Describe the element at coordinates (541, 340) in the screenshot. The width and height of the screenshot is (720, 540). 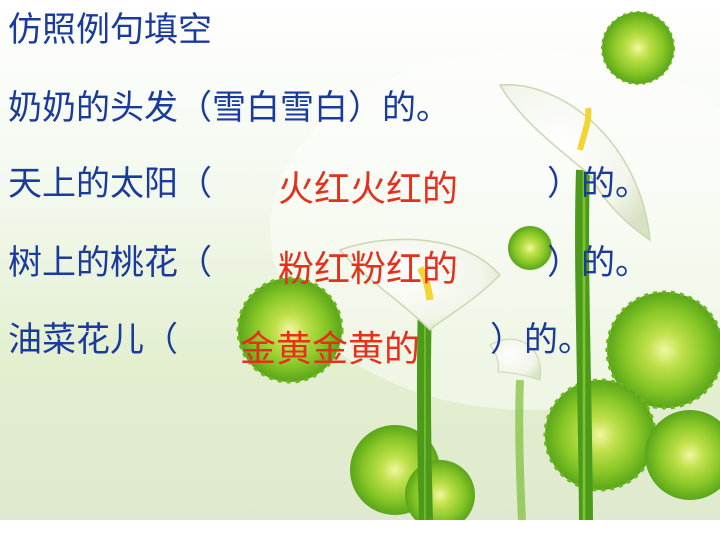
I see `item-3-suffix: ）的。` at that location.